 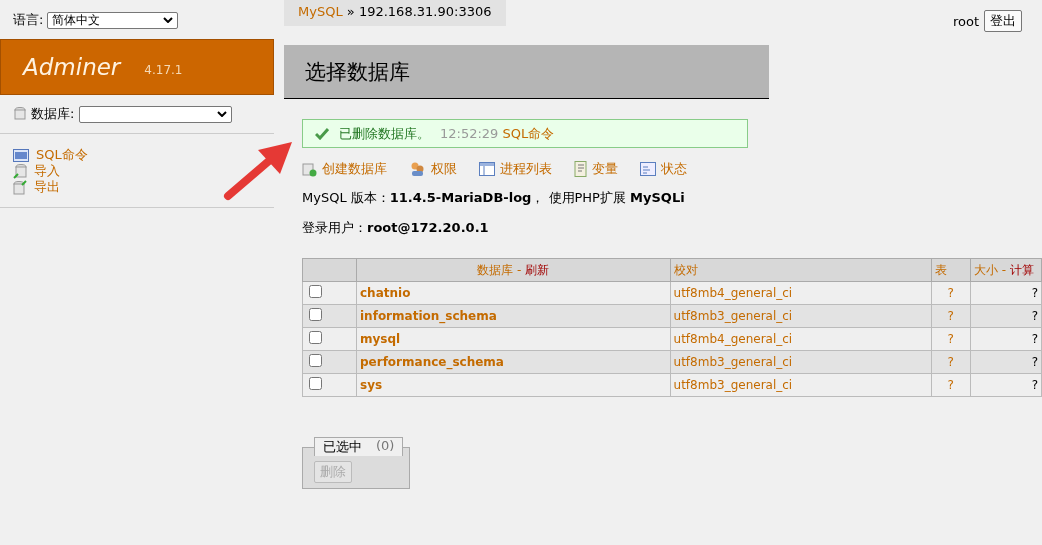 I want to click on column-header: 数据库, so click(x=495, y=269).